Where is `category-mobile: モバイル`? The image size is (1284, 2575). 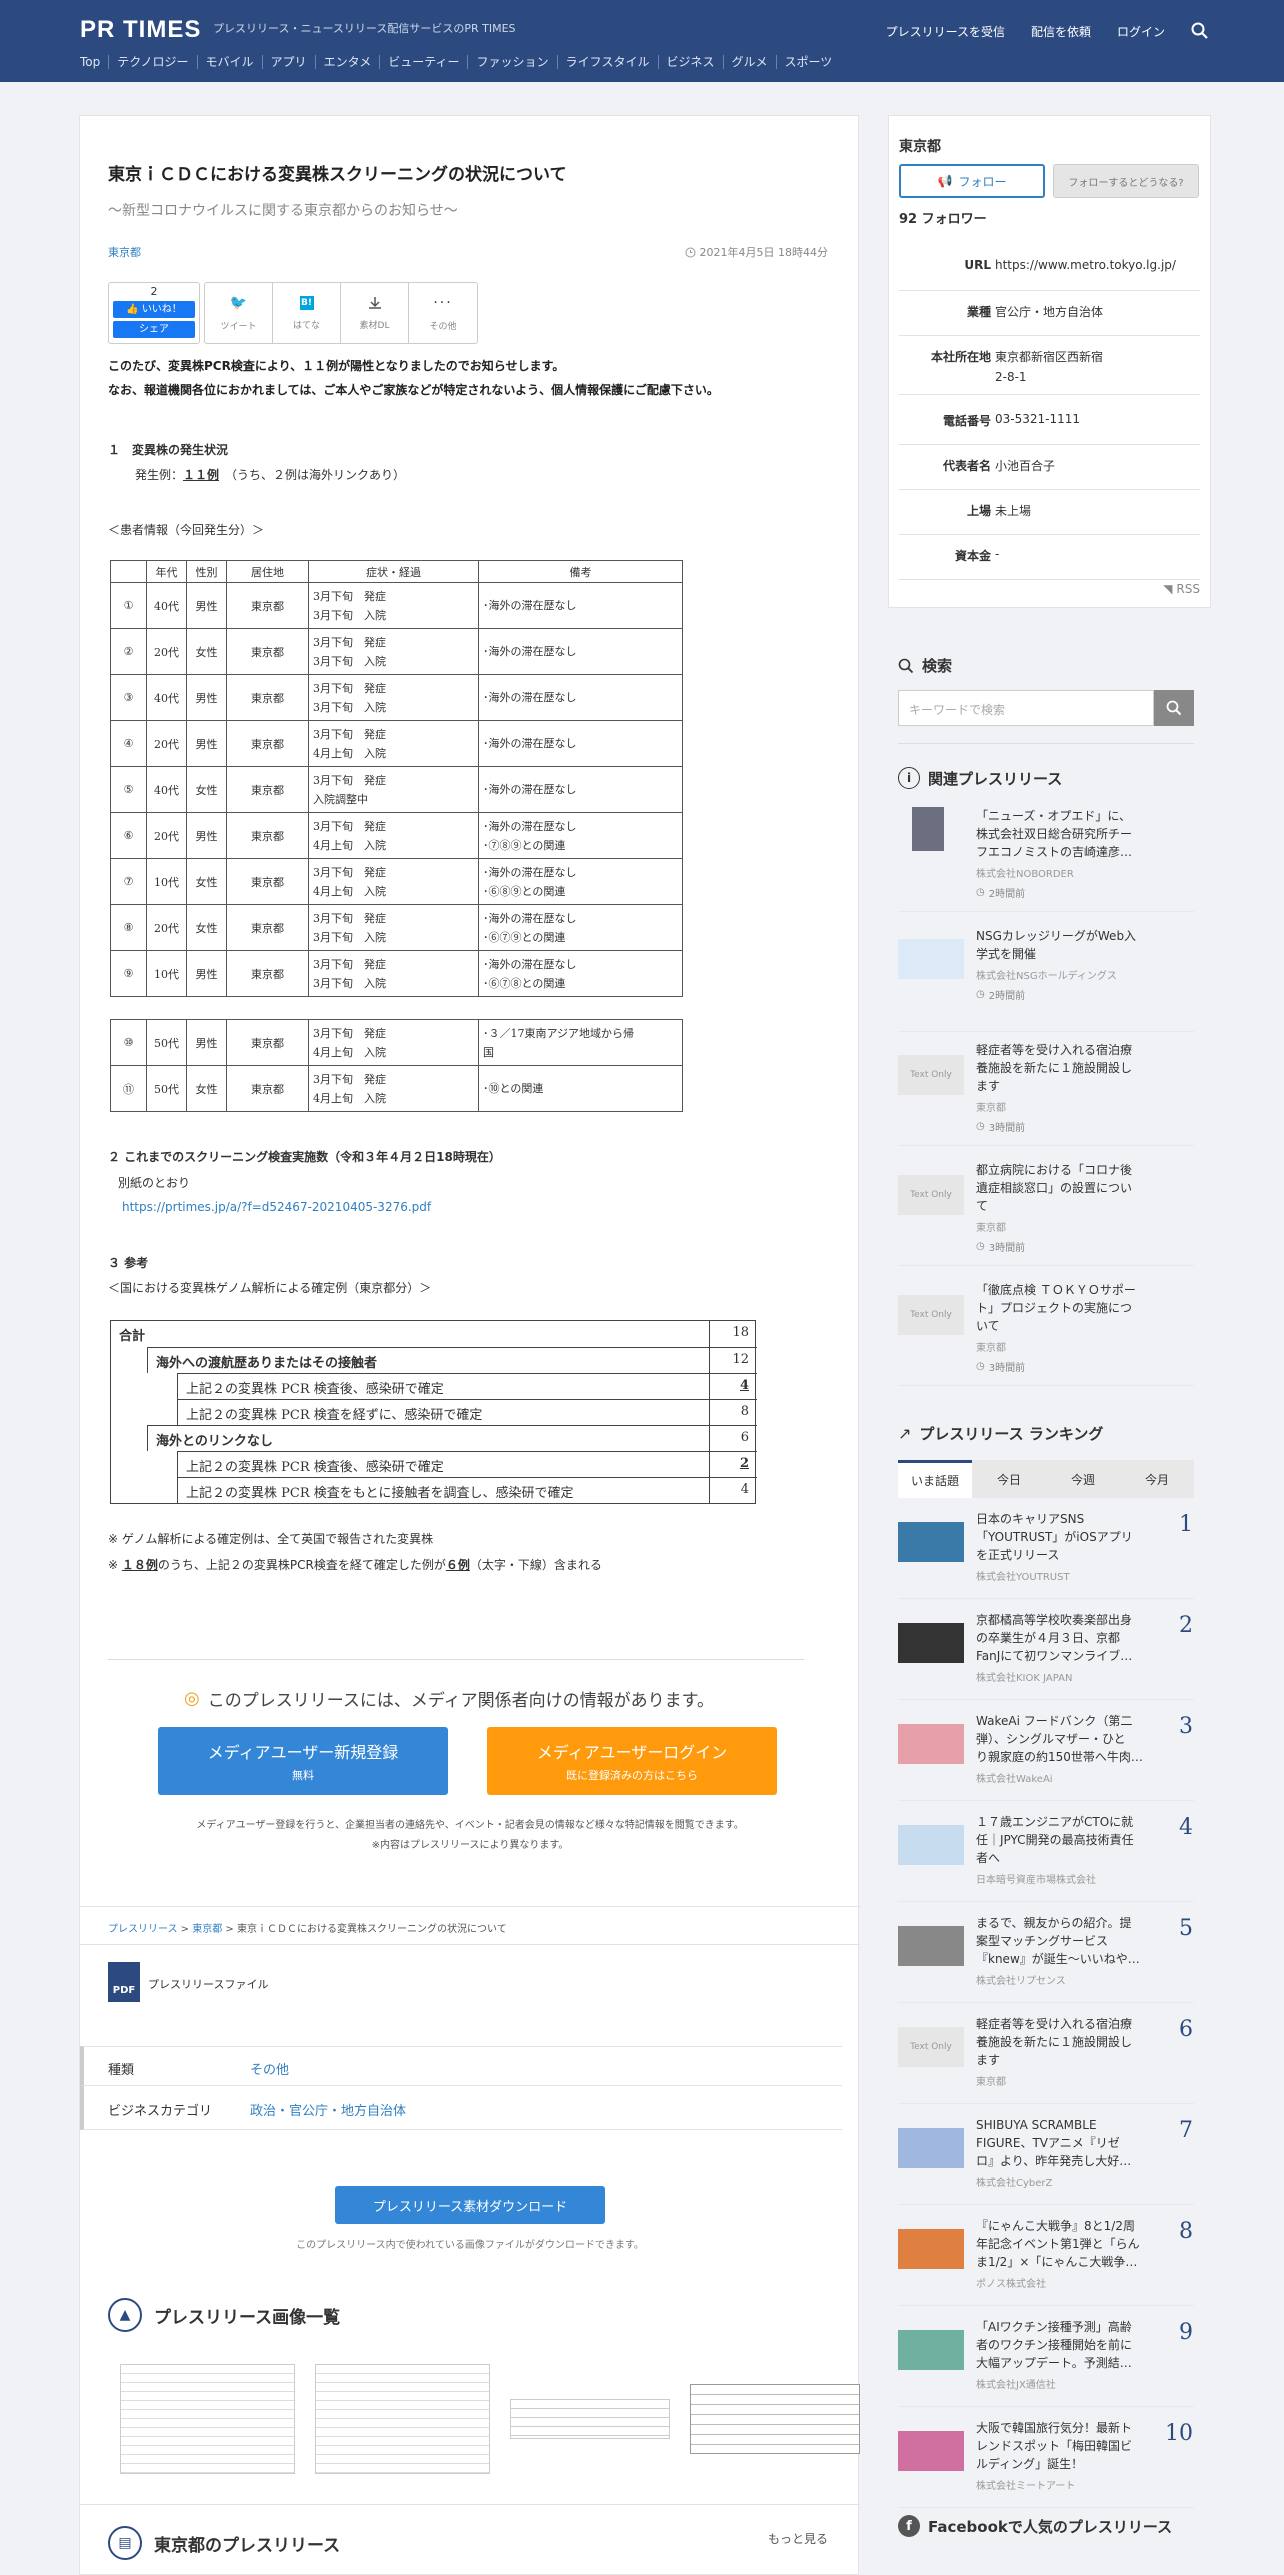 category-mobile: モバイル is located at coordinates (229, 62).